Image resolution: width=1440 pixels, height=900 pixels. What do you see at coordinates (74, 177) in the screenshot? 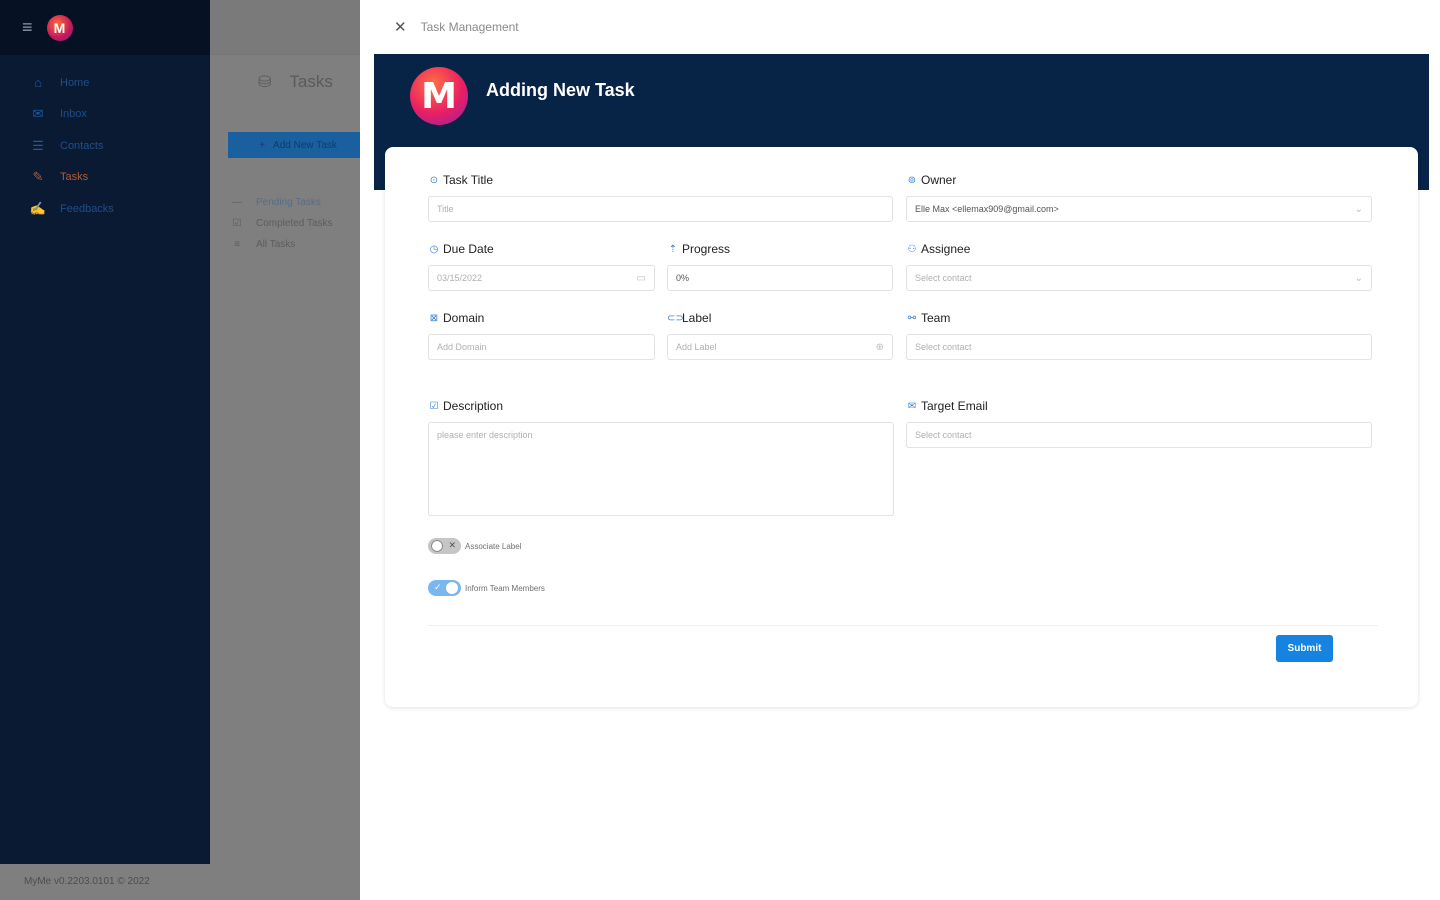
I see `sidebar-item-label: Tasks` at bounding box center [74, 177].